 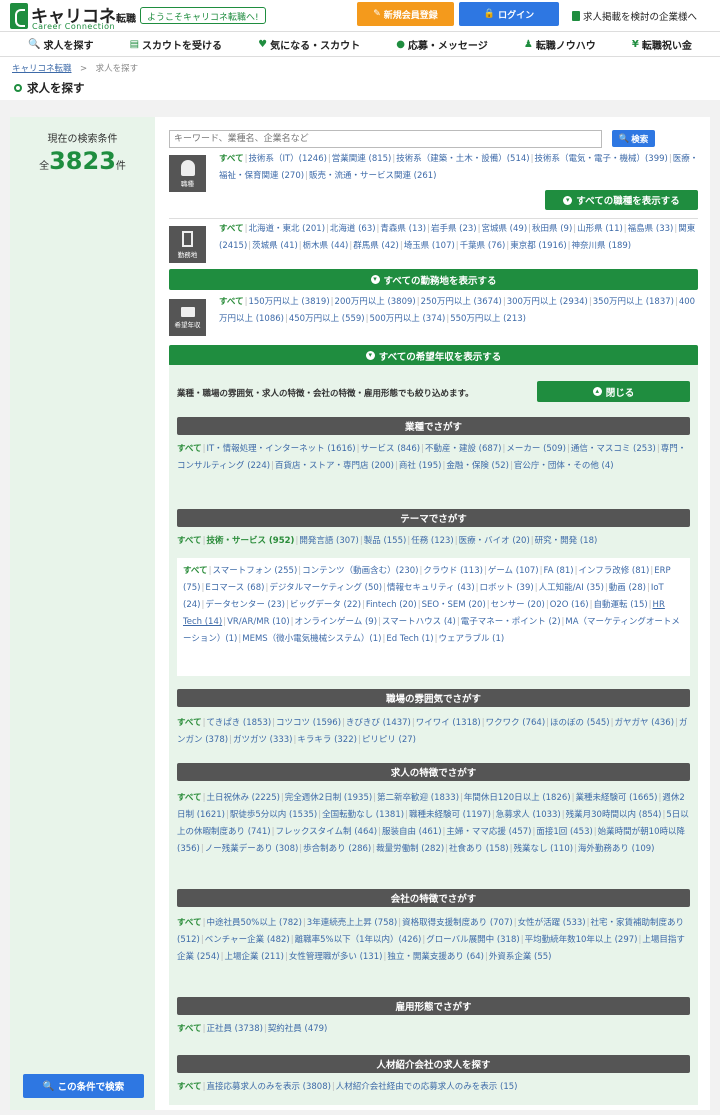 What do you see at coordinates (268, 1087) in the screenshot?
I see `filter-link: 直接応募求人のみを表示 (3808)` at bounding box center [268, 1087].